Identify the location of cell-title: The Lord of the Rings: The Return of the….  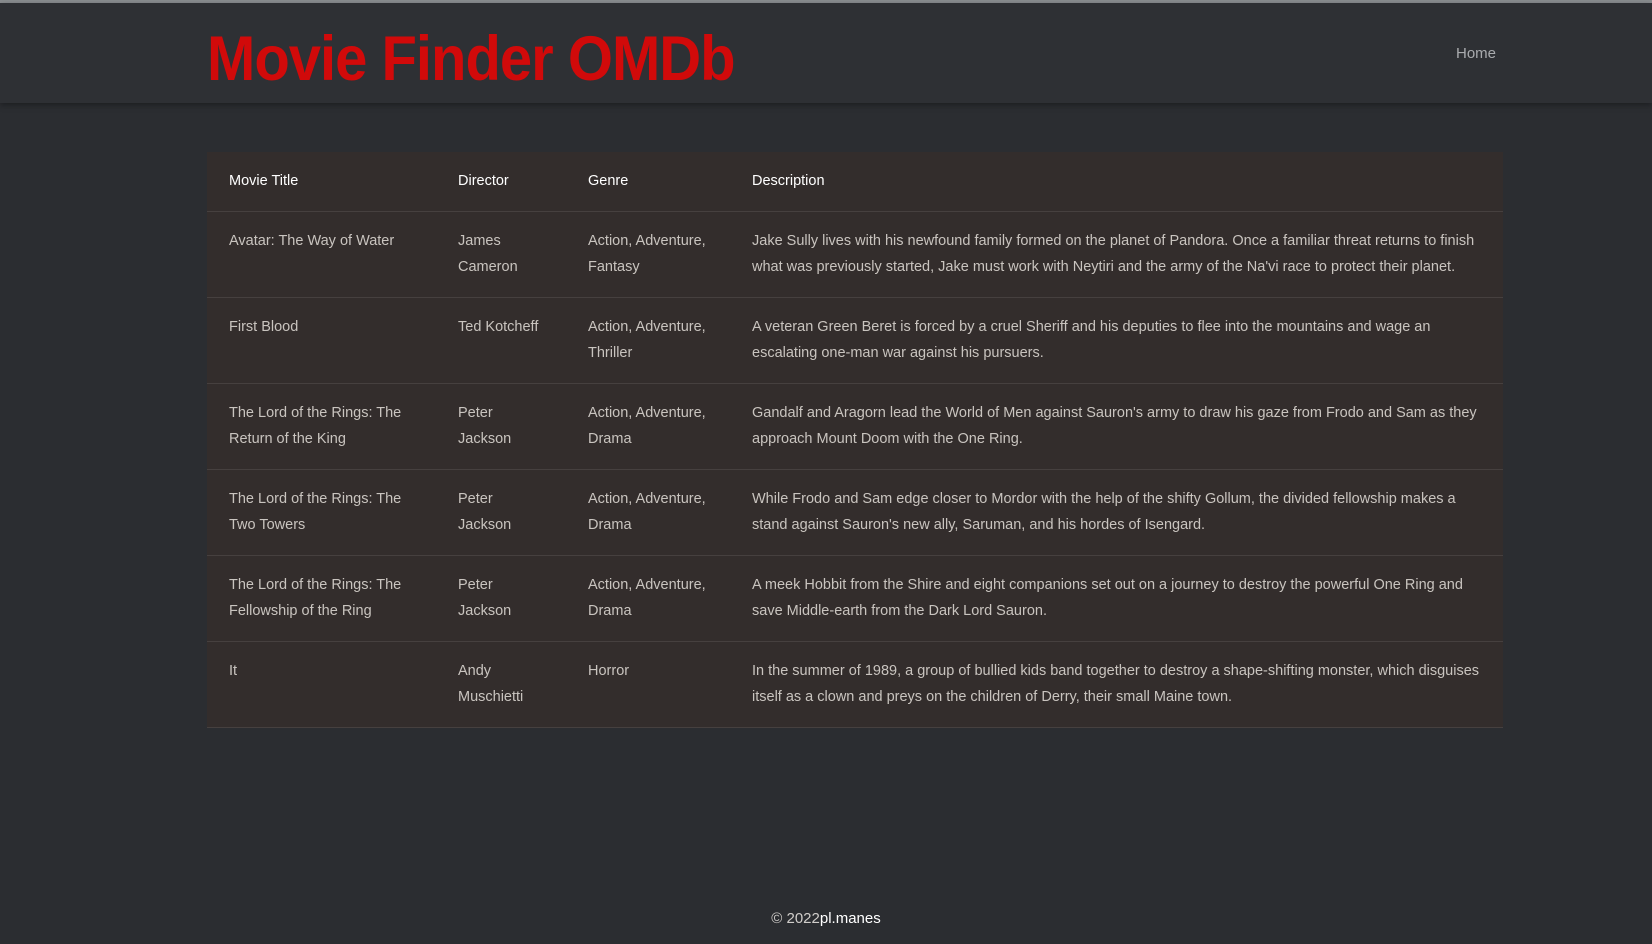
(321, 426).